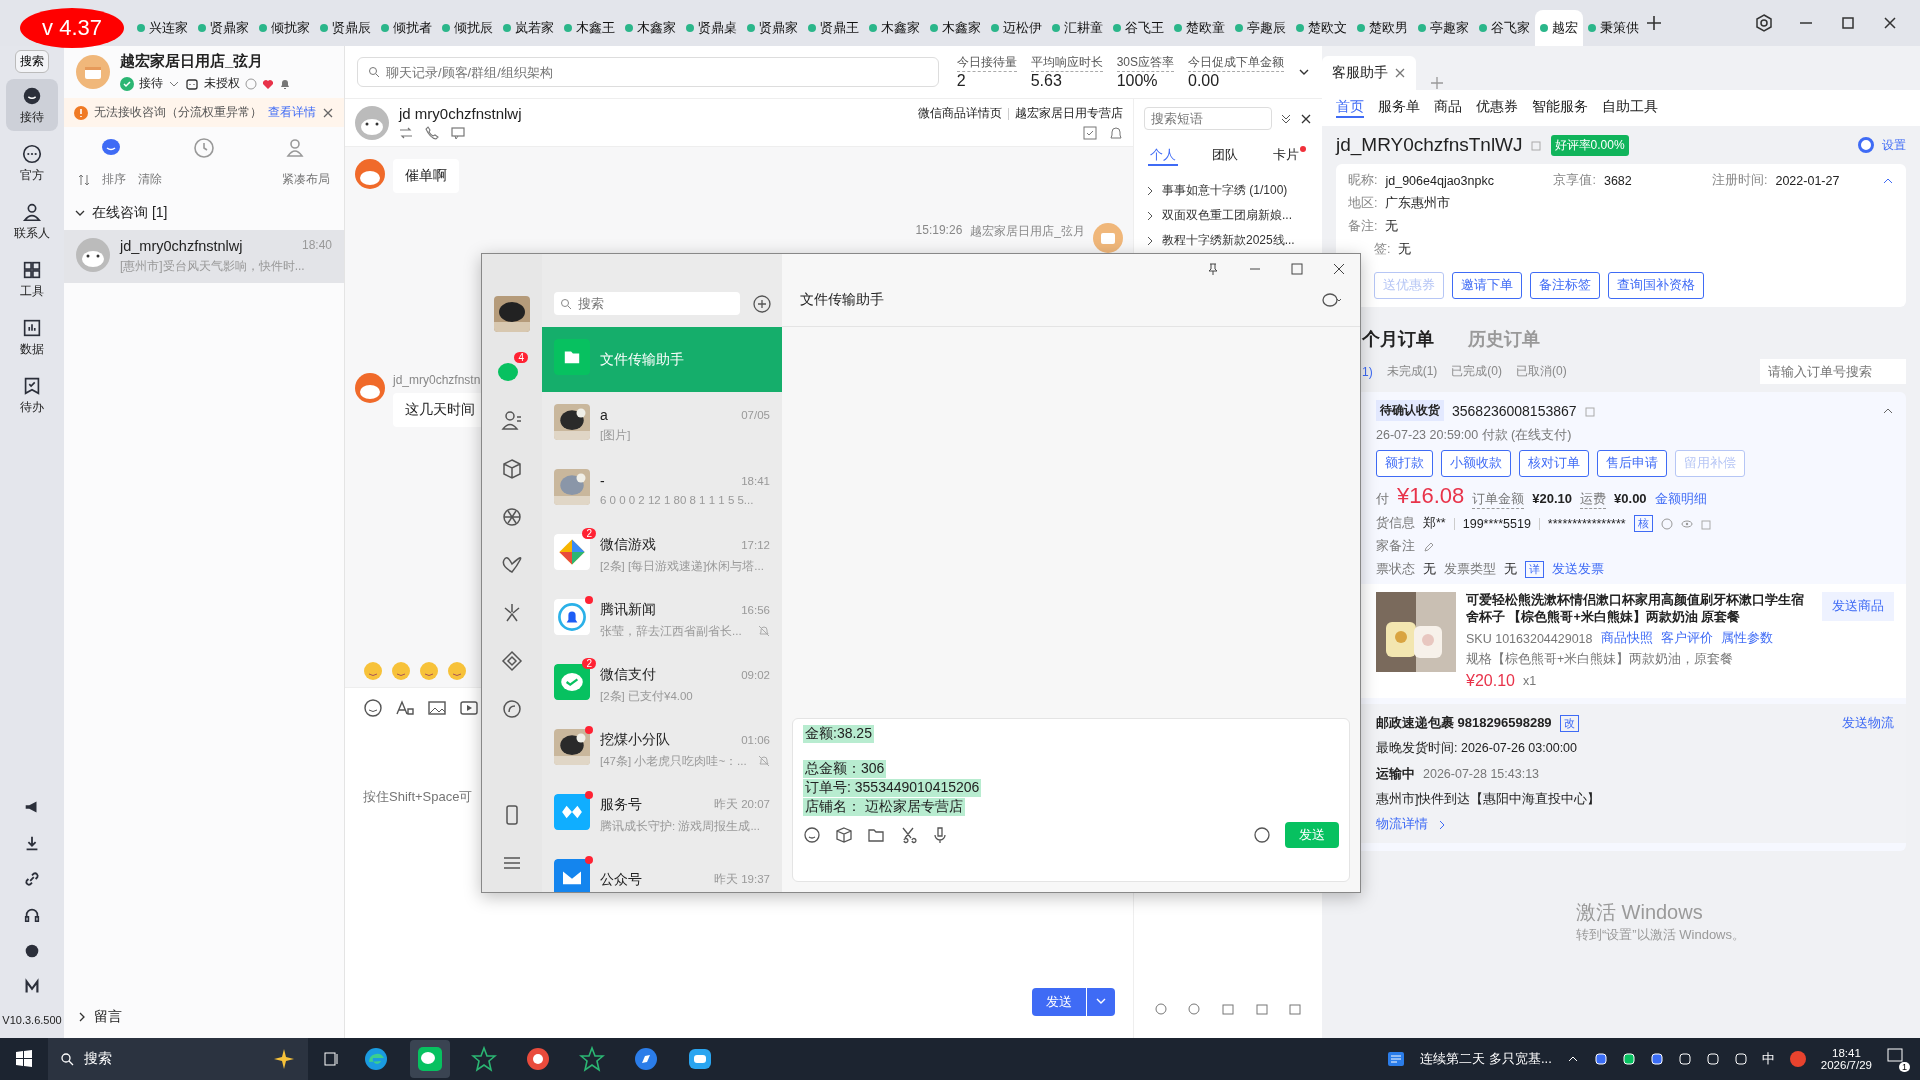 The image size is (1920, 1080). Describe the element at coordinates (662, 684) in the screenshot. I see `chat-list-item: 2 微信支付 09:02 [2条] 已支付¥4.00` at that location.